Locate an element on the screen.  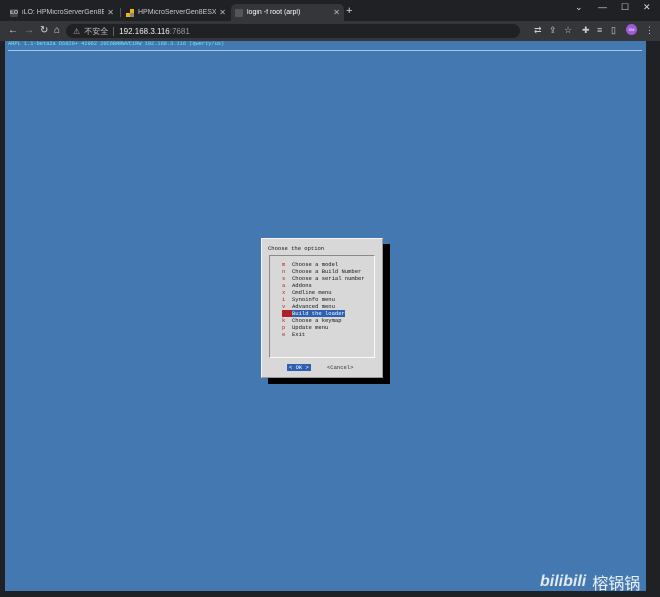
hotkey: p is located at coordinates (284, 327).